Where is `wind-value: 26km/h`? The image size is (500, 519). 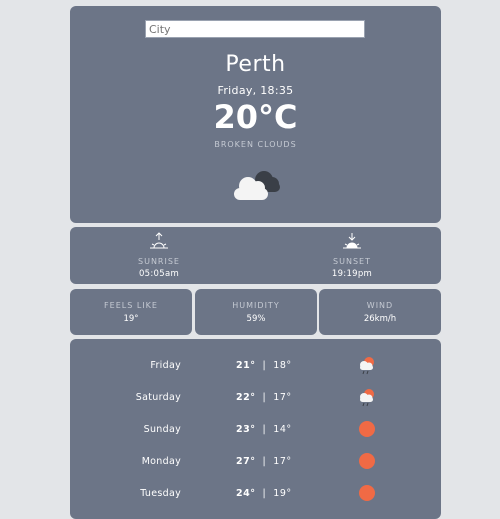 wind-value: 26km/h is located at coordinates (380, 319).